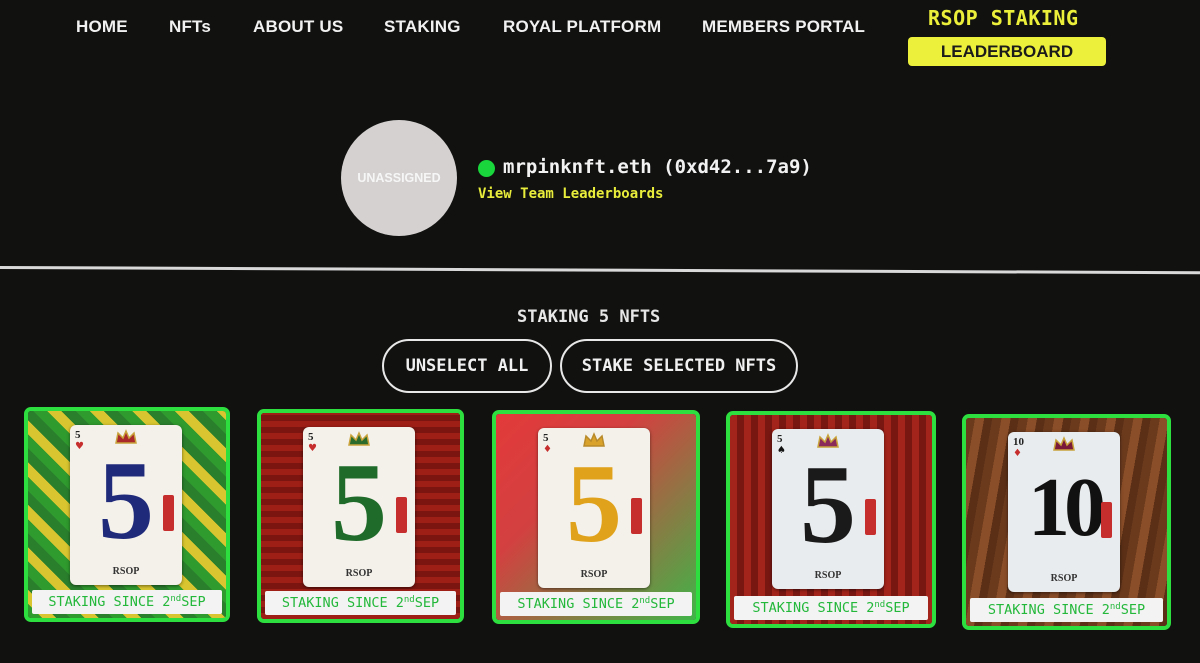 The image size is (1200, 663). I want to click on nav-home: HOME, so click(102, 27).